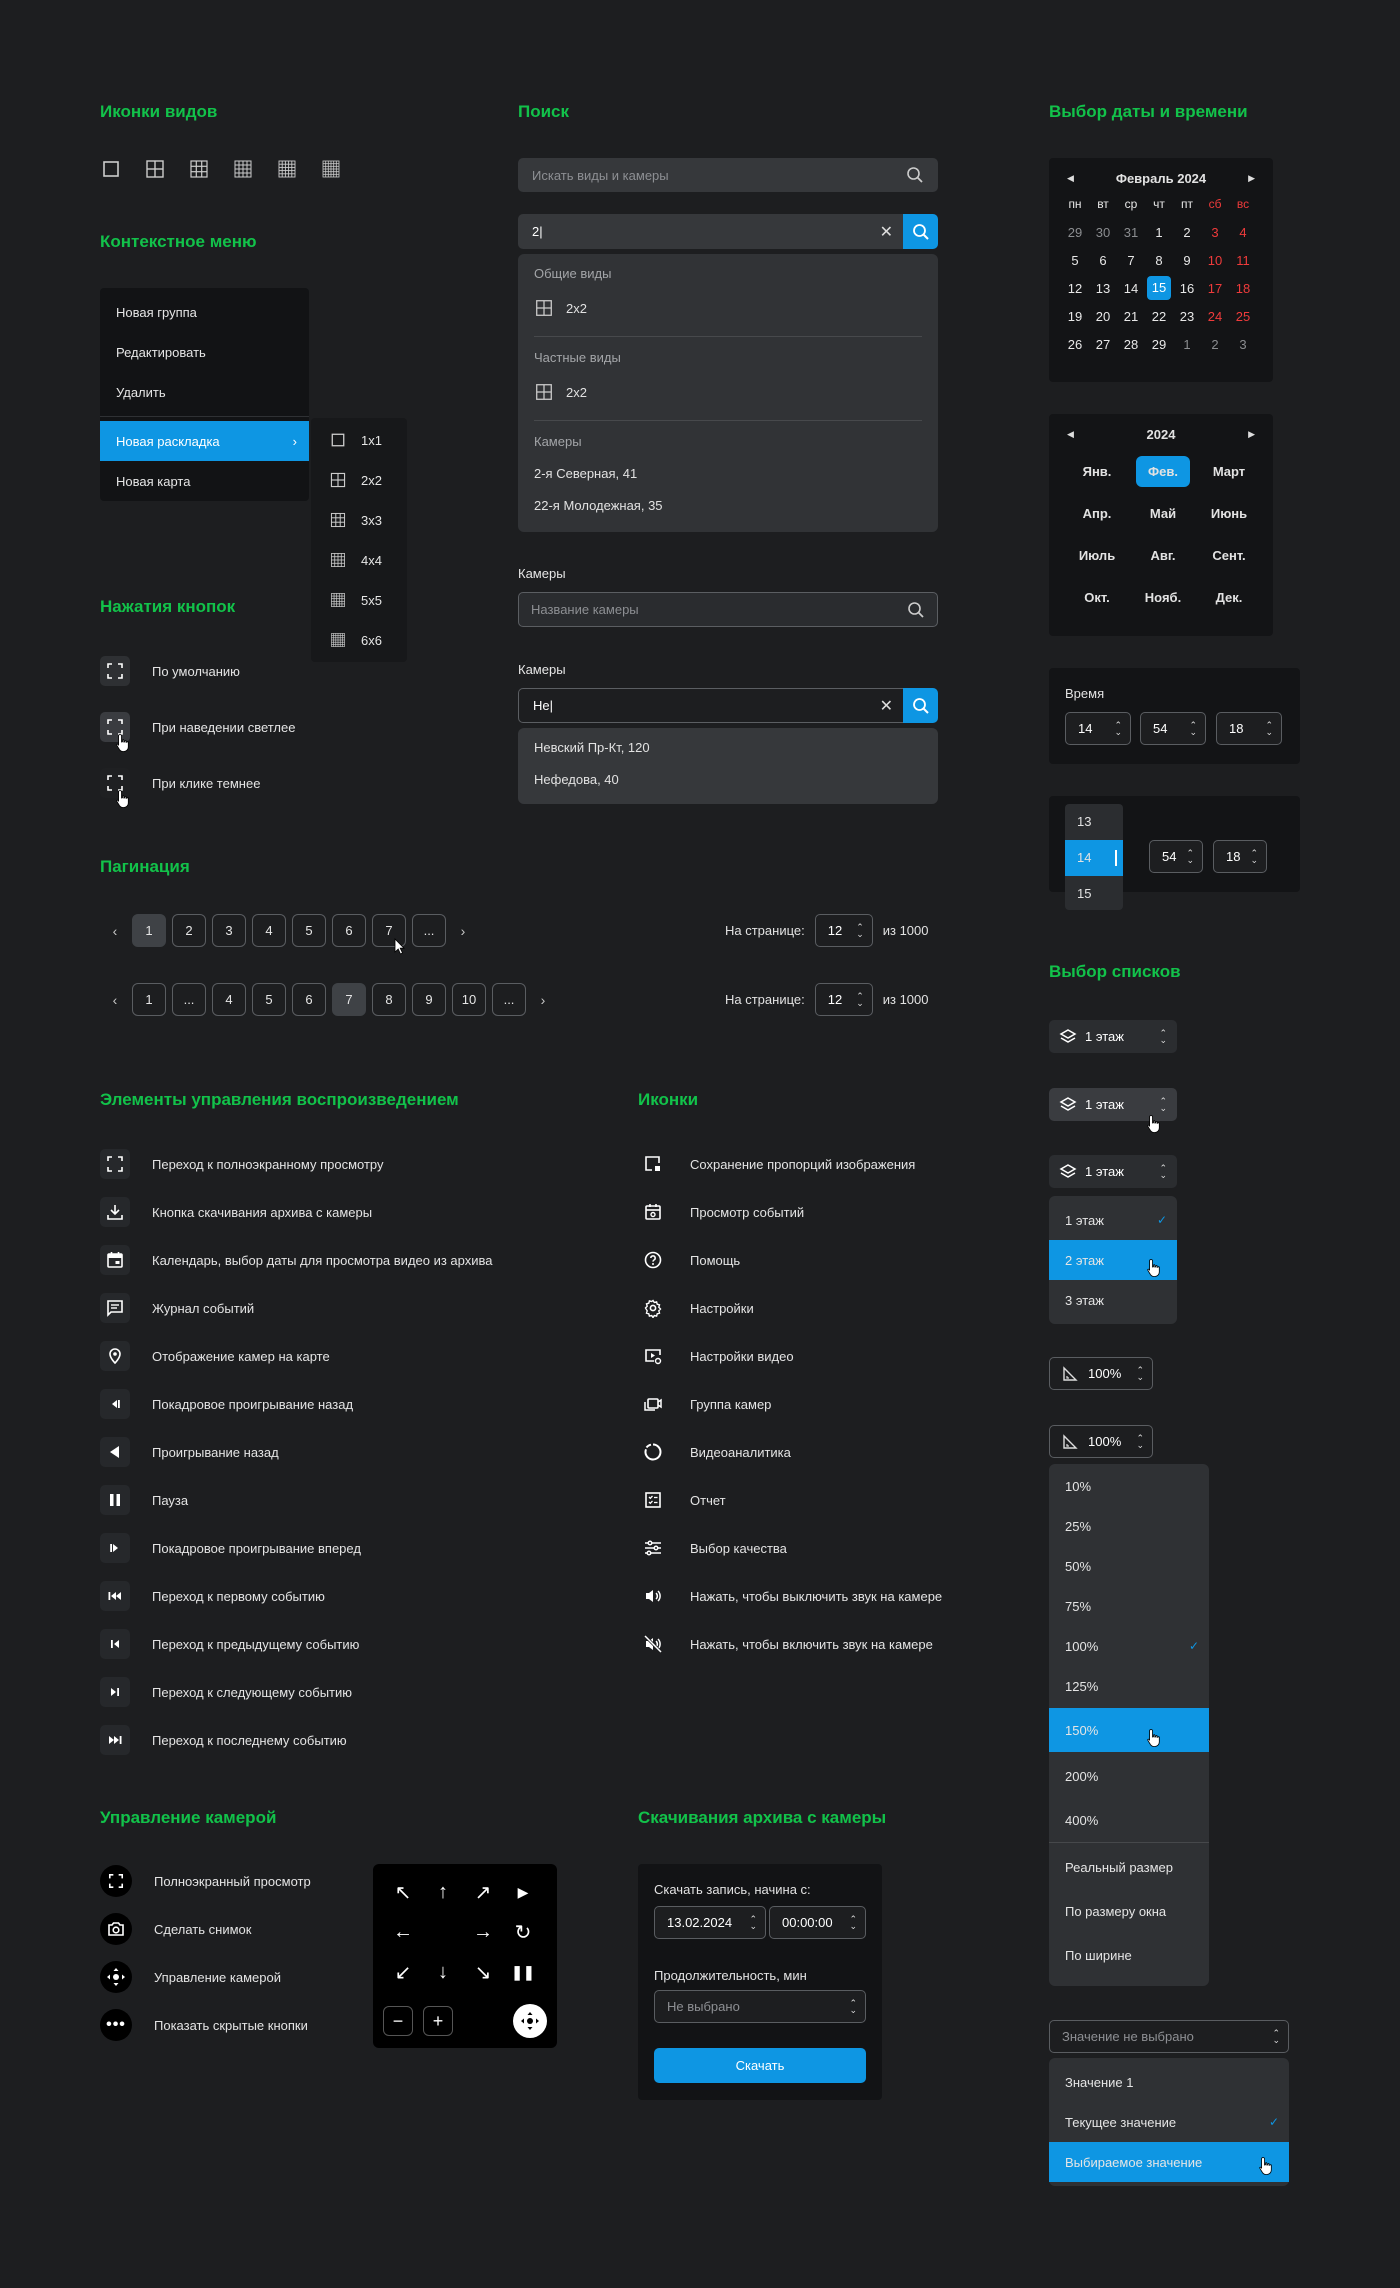 This screenshot has width=1400, height=2288. Describe the element at coordinates (1113, 1036) in the screenshot. I see `floor-select: 1 этаж ⌃ ⌄` at that location.